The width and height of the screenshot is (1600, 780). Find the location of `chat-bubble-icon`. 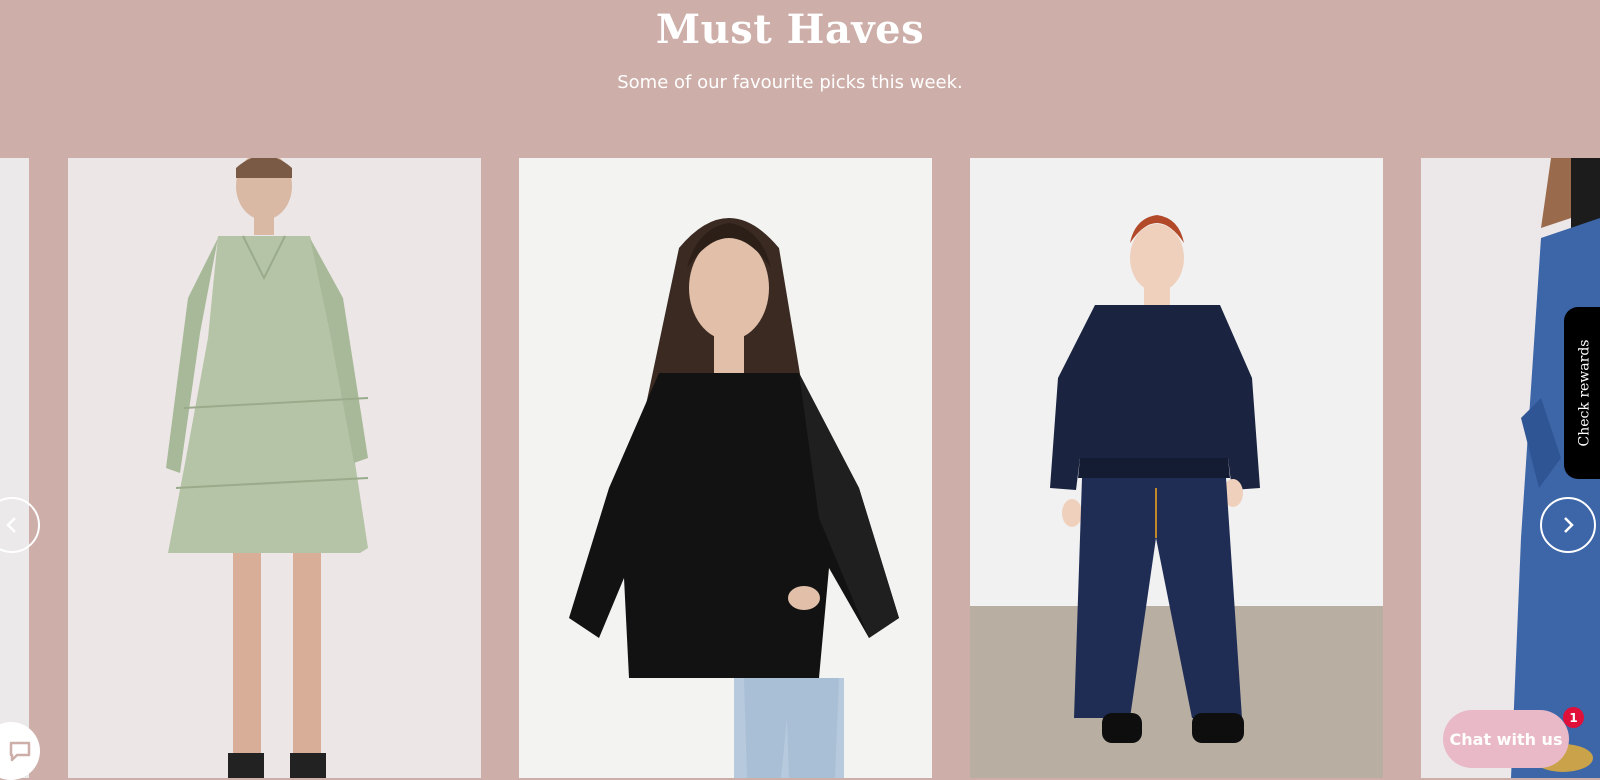

chat-bubble-icon is located at coordinates (20, 751).